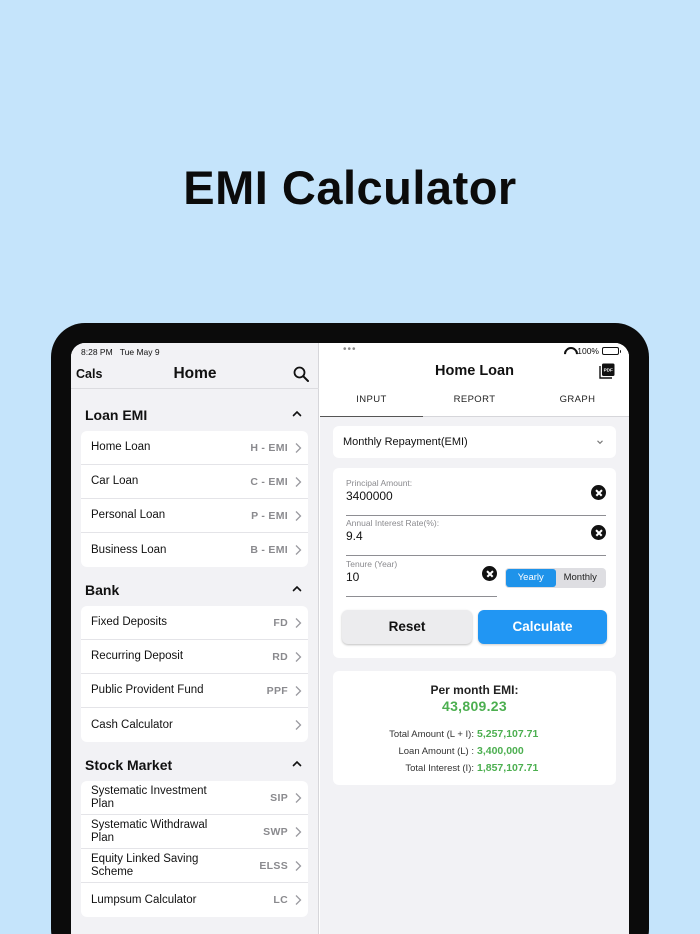 The image size is (700, 934). I want to click on tab-graph: GRAPH, so click(577, 404).